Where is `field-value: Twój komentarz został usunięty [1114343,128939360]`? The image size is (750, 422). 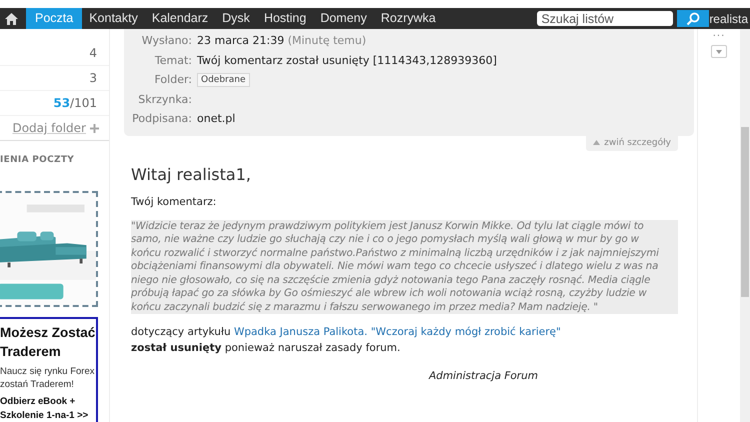 field-value: Twój komentarz został usunięty [1114343,128939360] is located at coordinates (347, 60).